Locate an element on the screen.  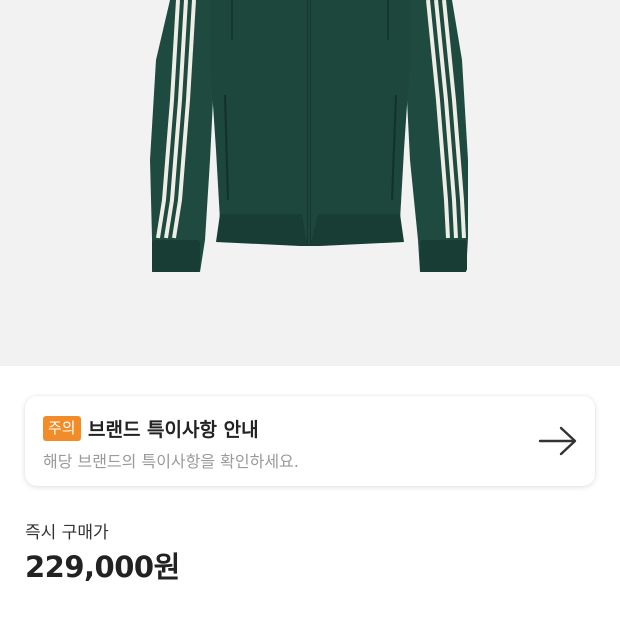
arrow-right-icon is located at coordinates (558, 441).